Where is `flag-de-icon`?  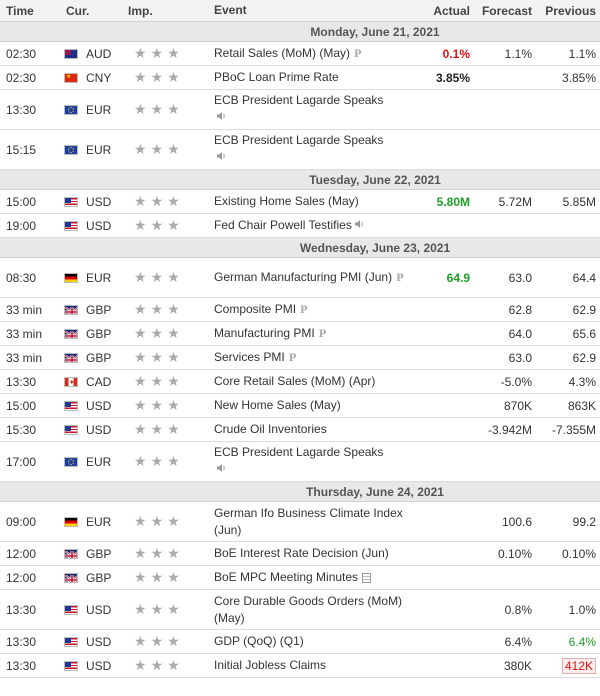 flag-de-icon is located at coordinates (71, 277).